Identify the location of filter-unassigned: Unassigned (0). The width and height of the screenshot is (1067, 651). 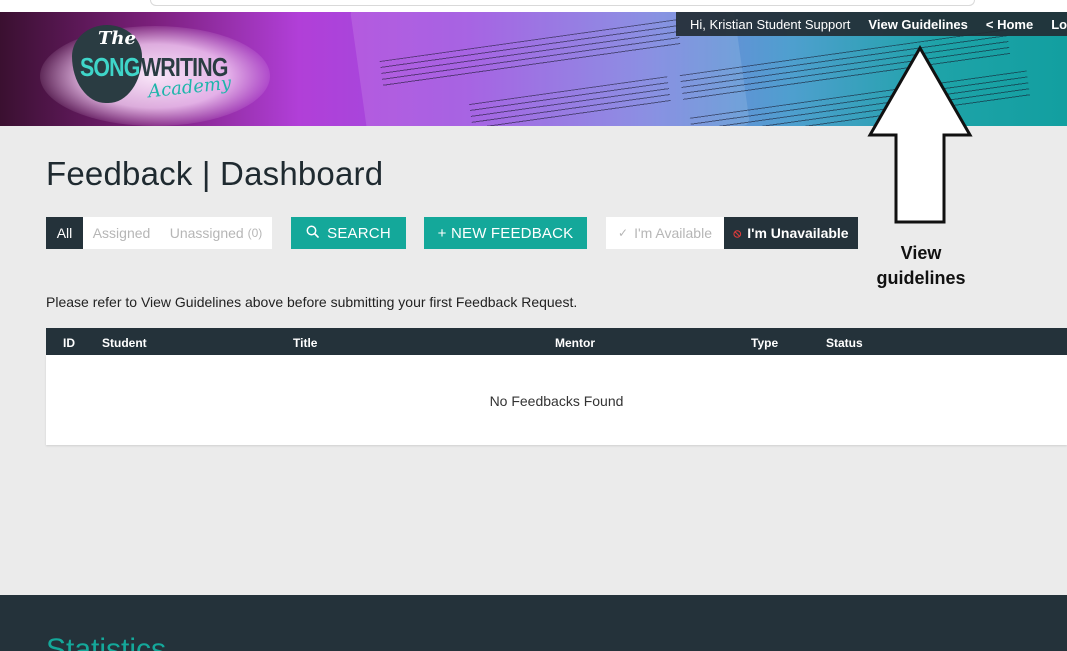
(216, 233).